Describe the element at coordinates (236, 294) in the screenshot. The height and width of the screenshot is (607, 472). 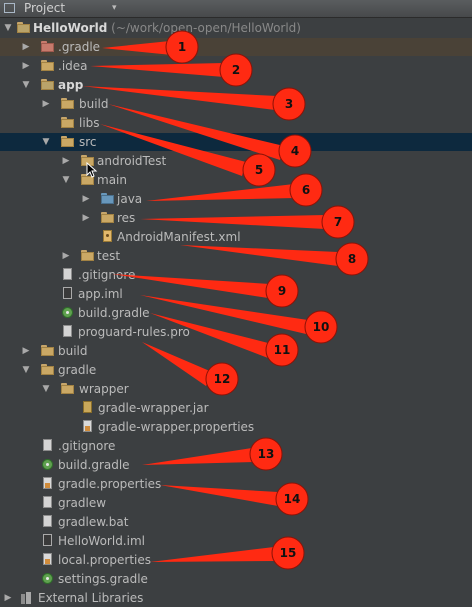
I see `tree-row-app-iml: app.iml` at that location.